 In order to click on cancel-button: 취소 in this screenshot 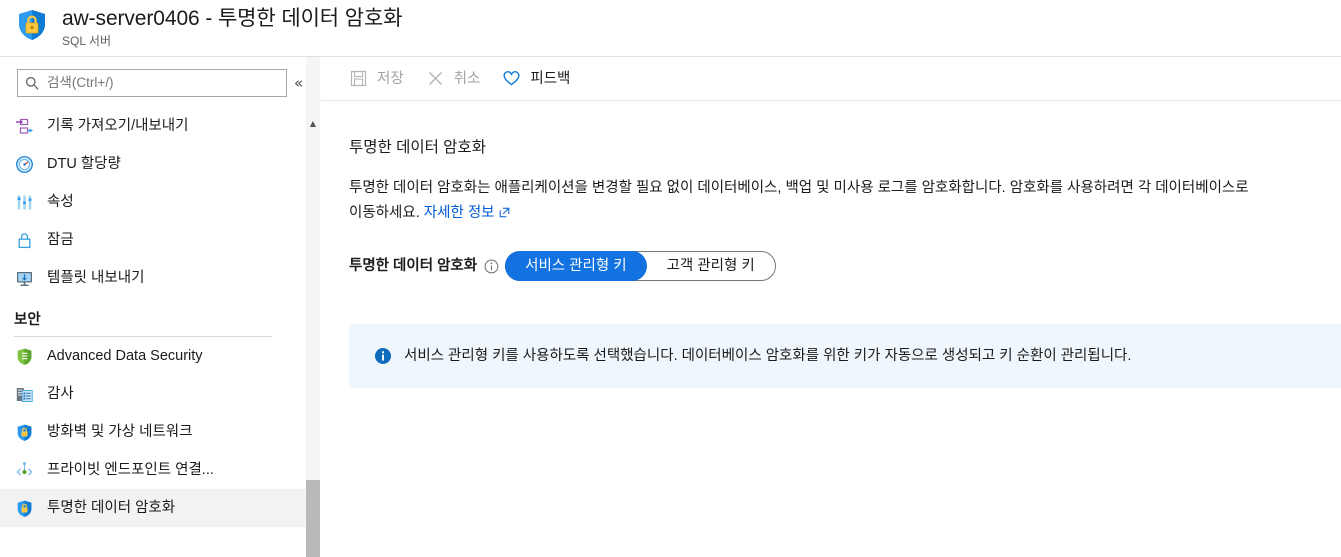, I will do `click(453, 79)`.